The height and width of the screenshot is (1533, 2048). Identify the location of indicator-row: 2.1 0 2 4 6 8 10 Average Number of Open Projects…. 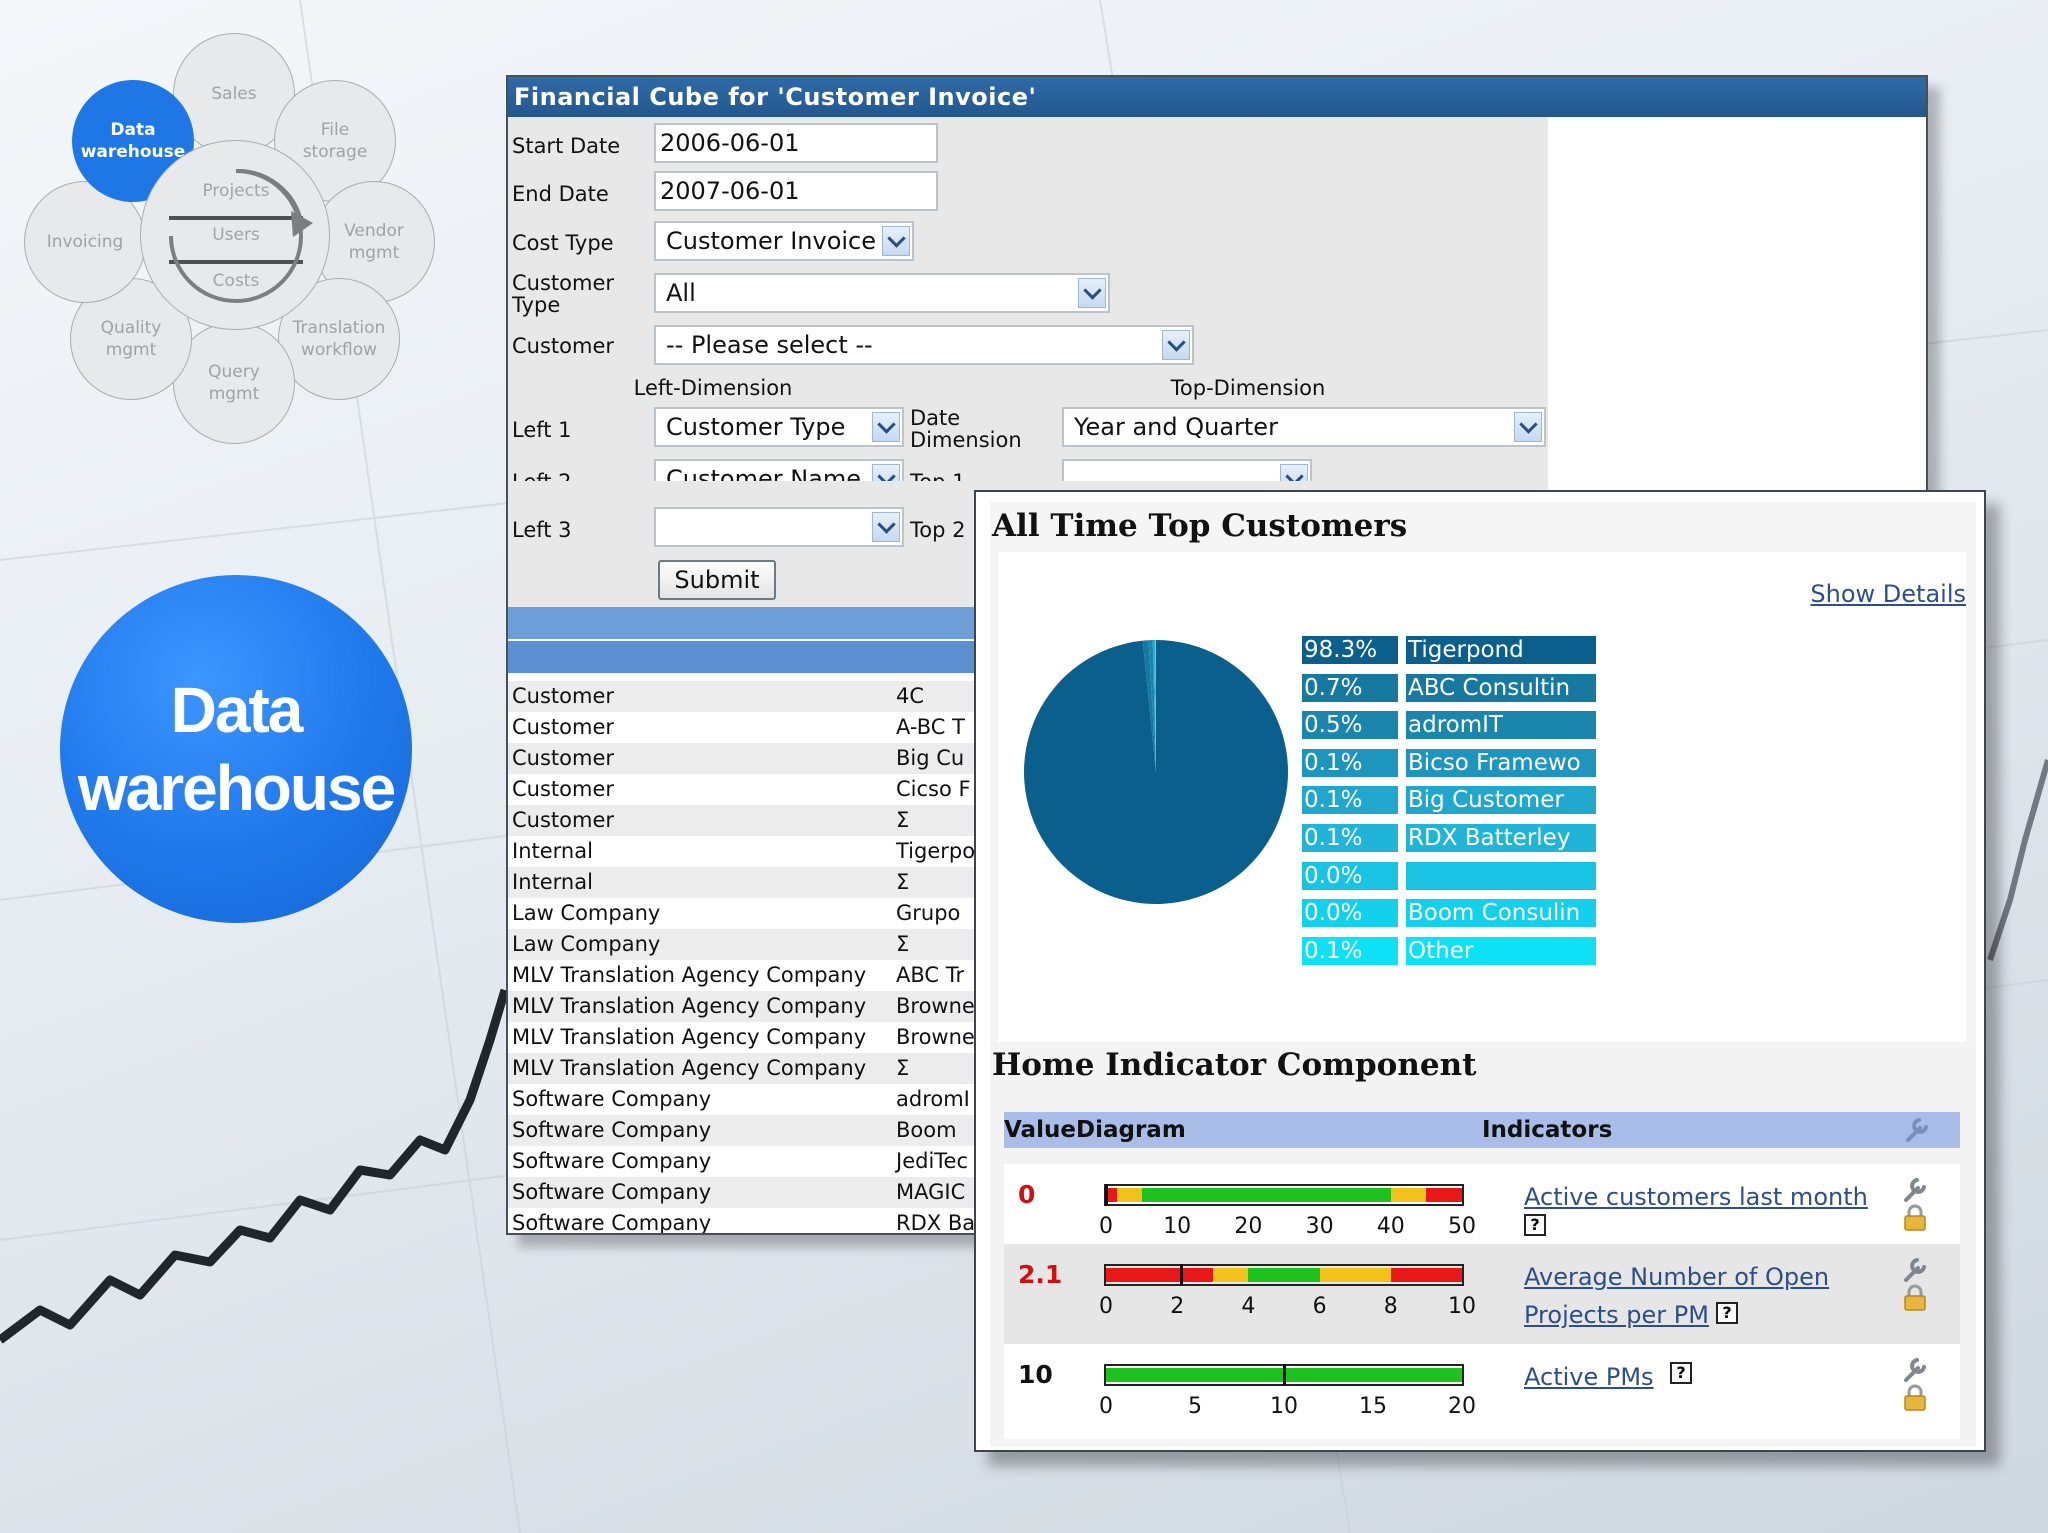
(1482, 1294).